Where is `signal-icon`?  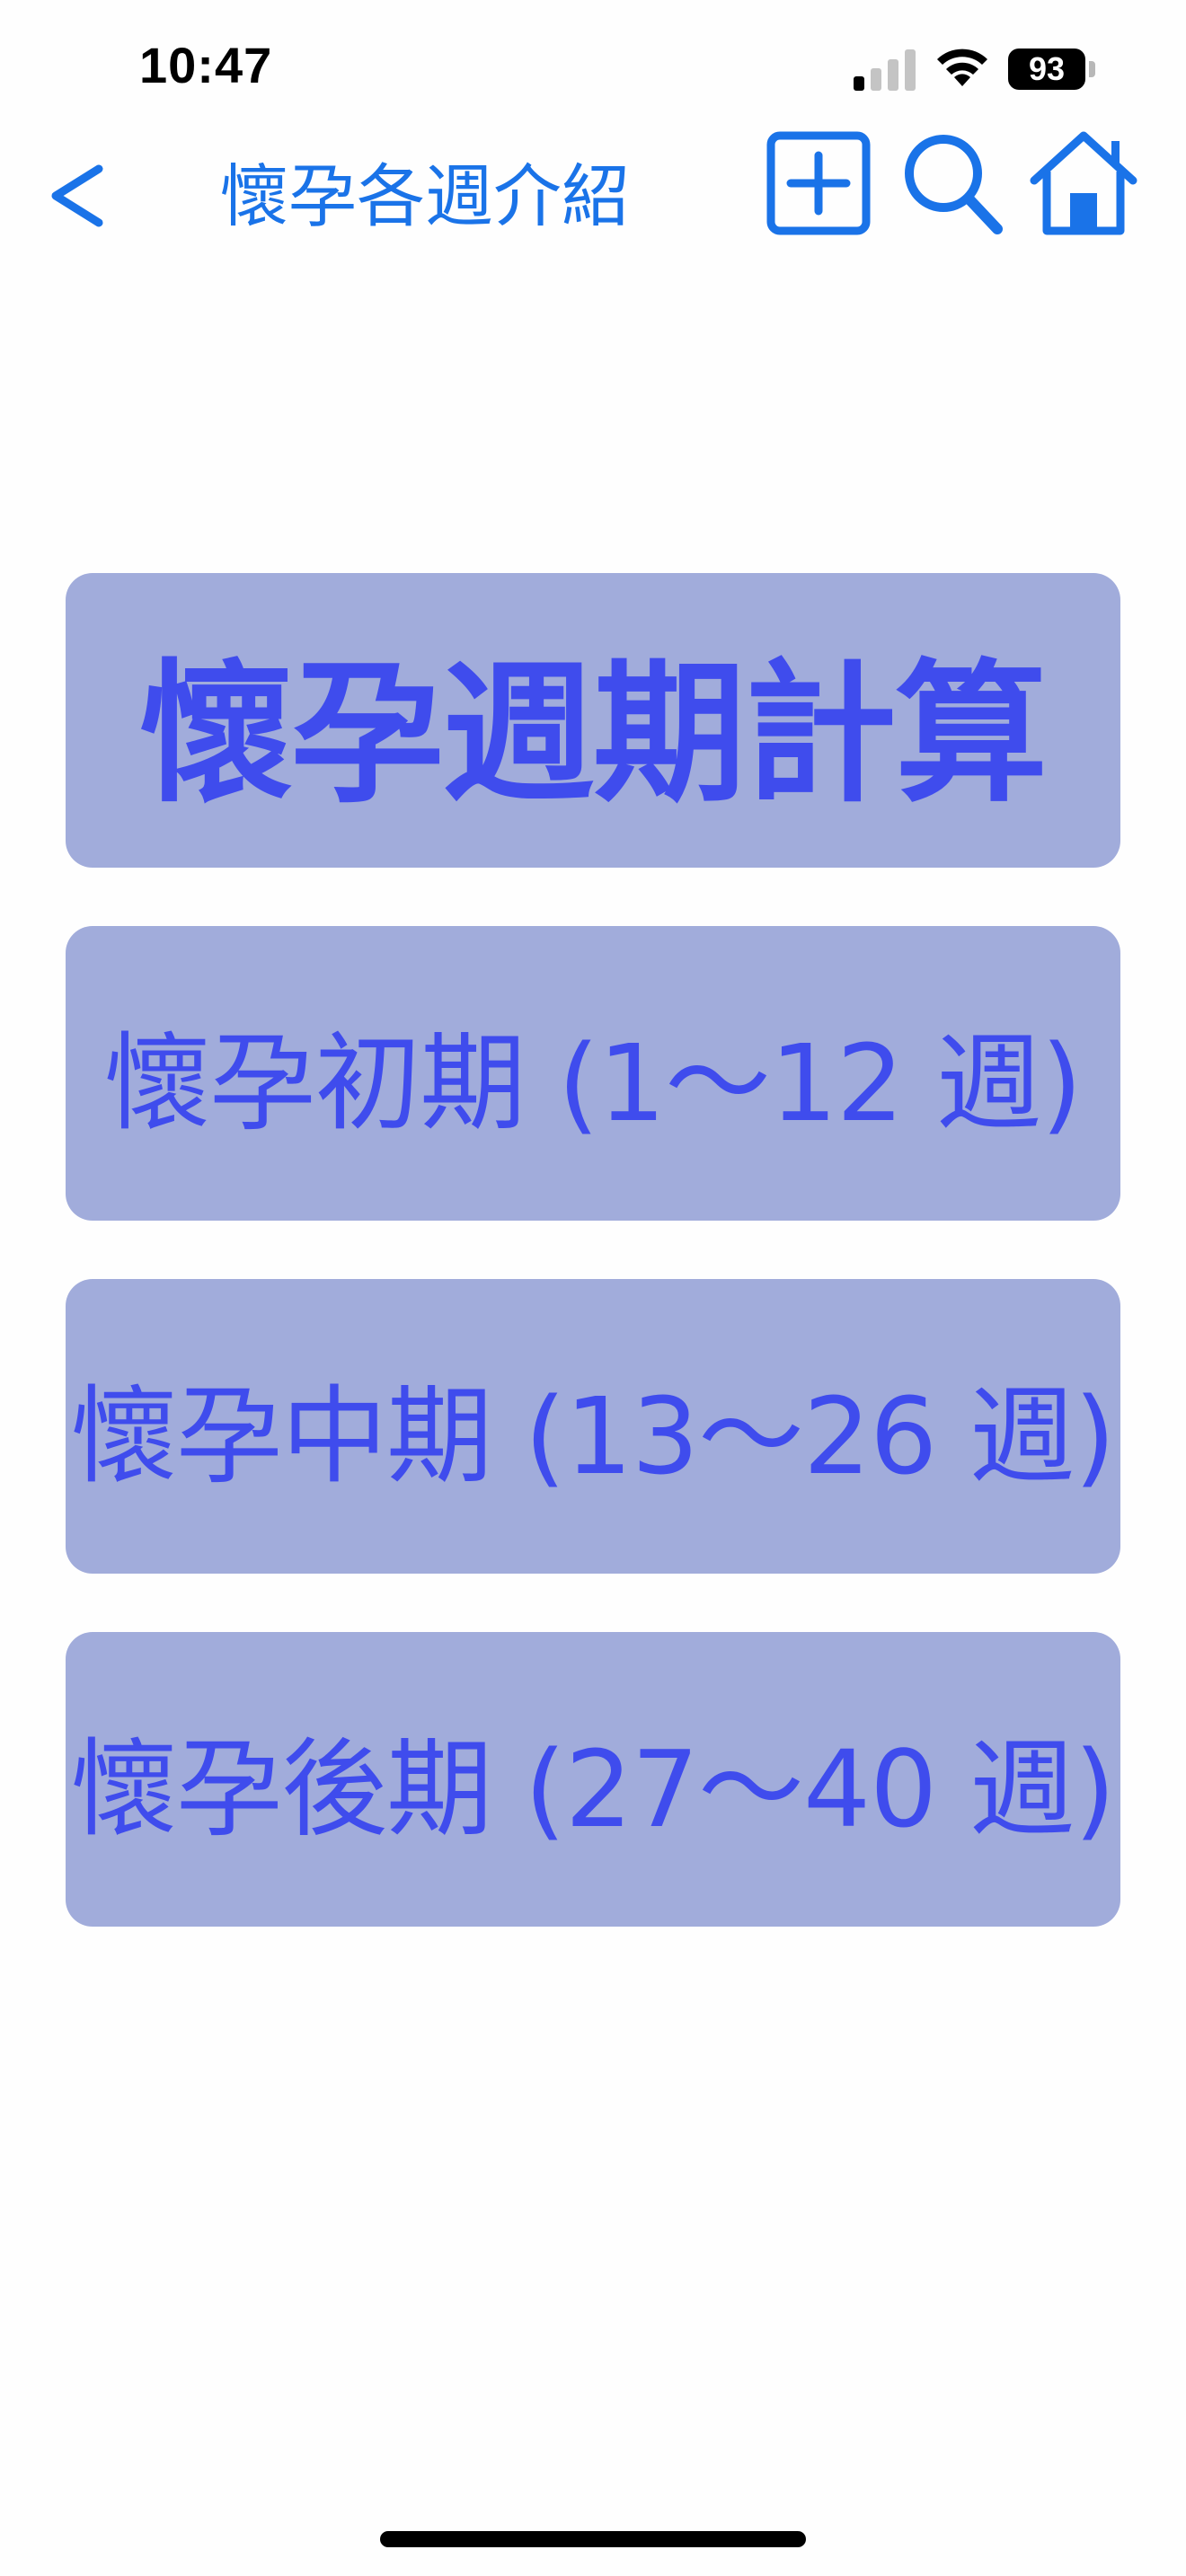 signal-icon is located at coordinates (885, 70).